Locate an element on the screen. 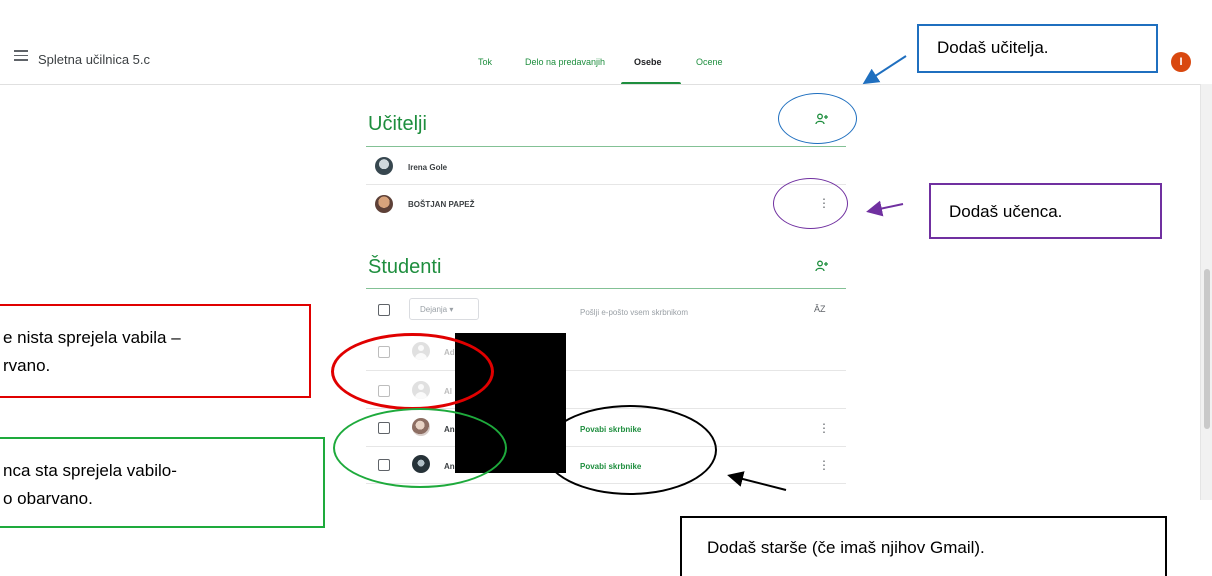  arrow-black is located at coordinates (757, 481).